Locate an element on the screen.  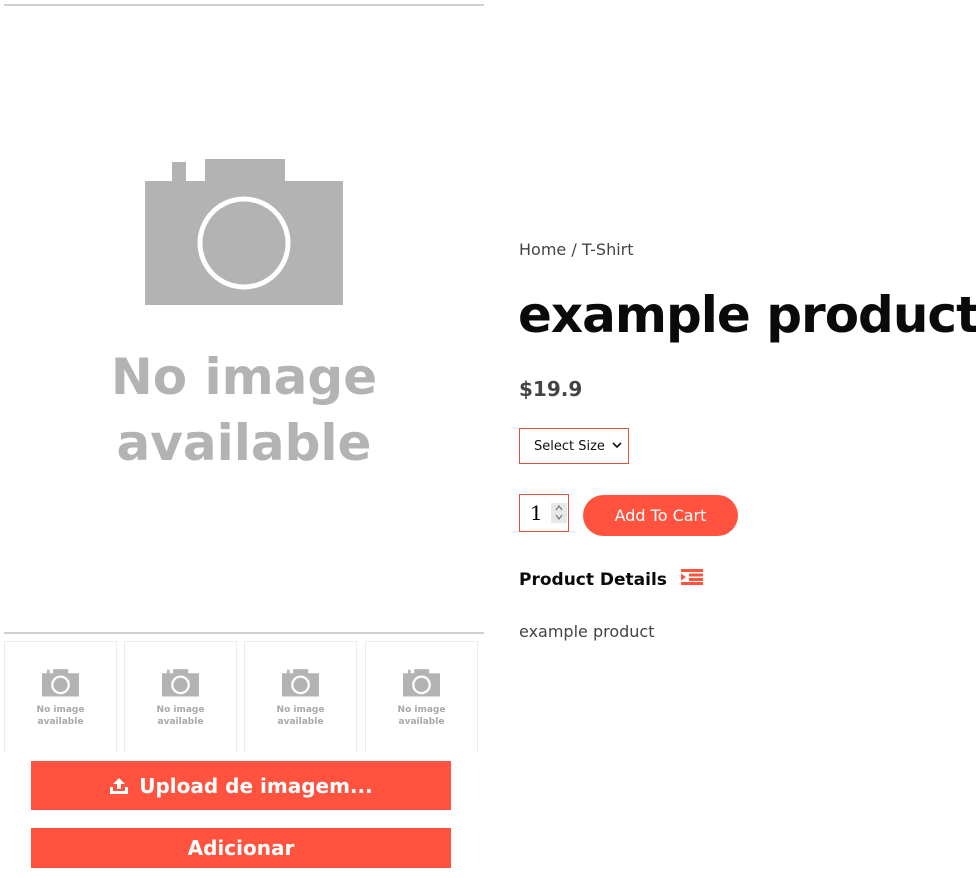
thumbnail-3: No image available is located at coordinates (300, 697).